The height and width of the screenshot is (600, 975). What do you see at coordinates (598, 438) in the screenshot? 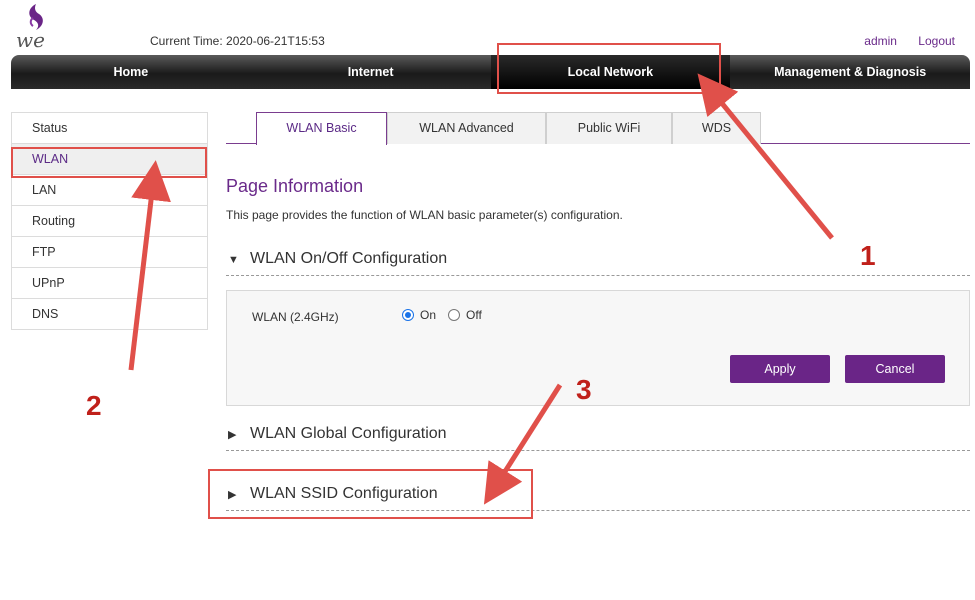
I see `section-wlan-global-header: ▶ WLAN Global Configuration` at bounding box center [598, 438].